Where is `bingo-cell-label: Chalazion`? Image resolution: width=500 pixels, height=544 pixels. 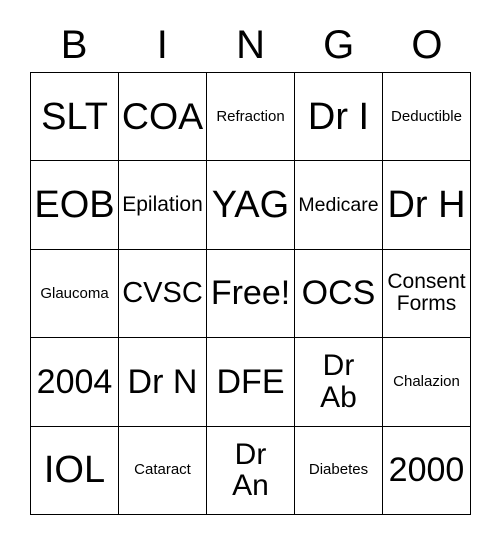 bingo-cell-label: Chalazion is located at coordinates (426, 381).